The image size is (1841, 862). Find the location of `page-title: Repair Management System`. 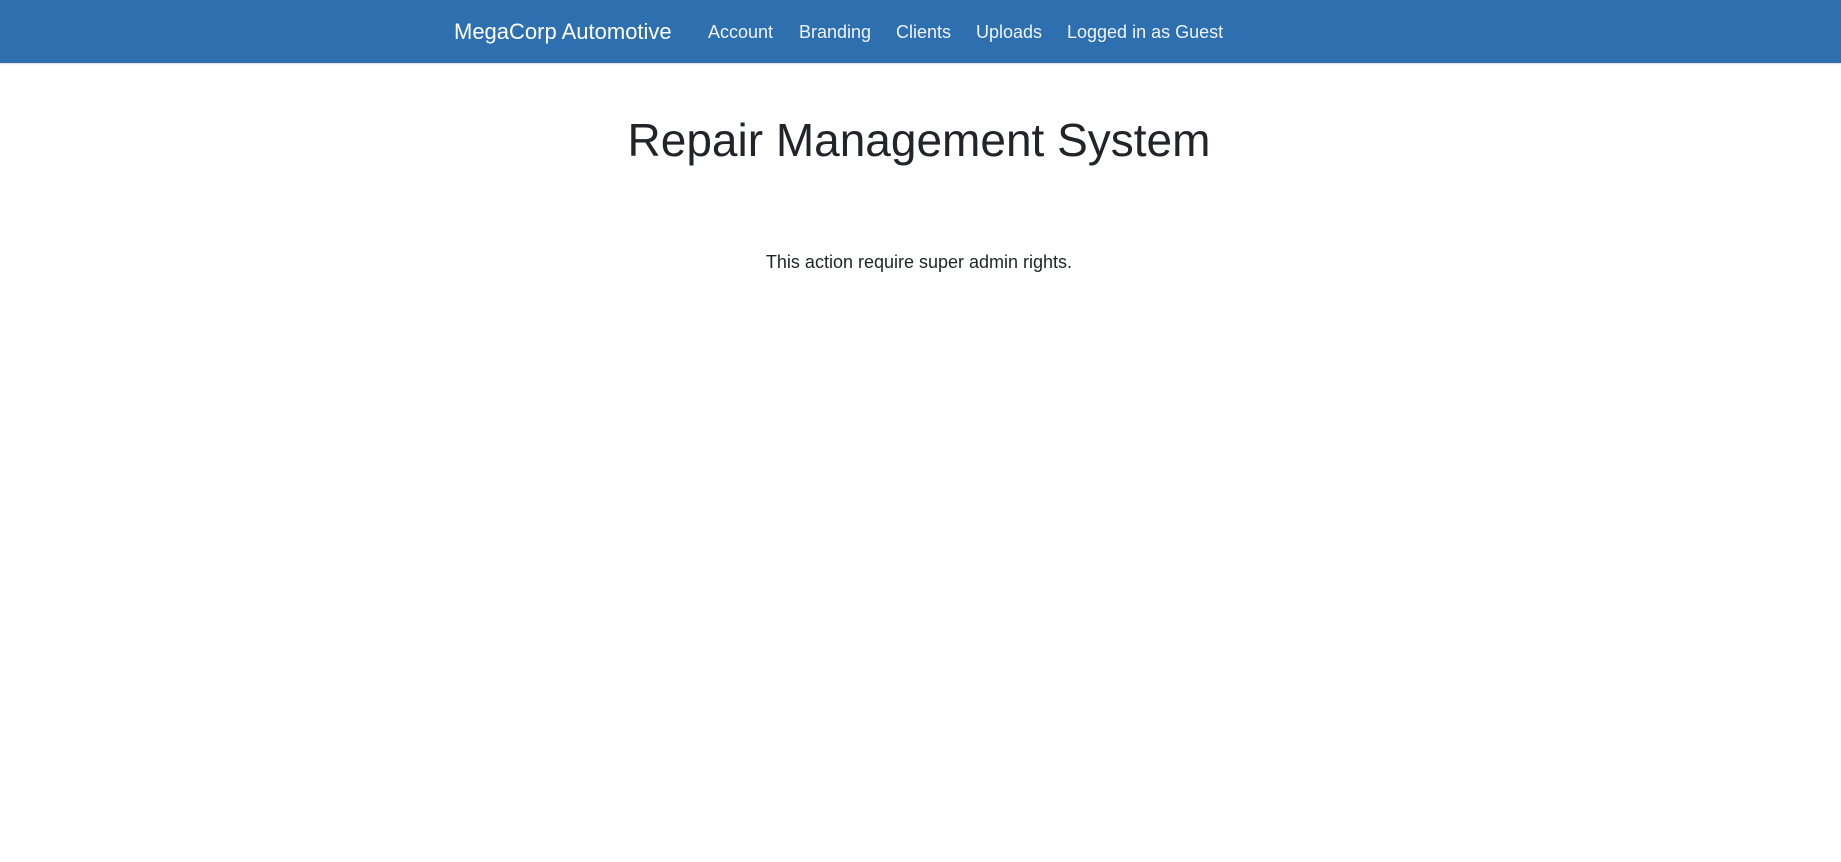

page-title: Repair Management System is located at coordinates (919, 140).